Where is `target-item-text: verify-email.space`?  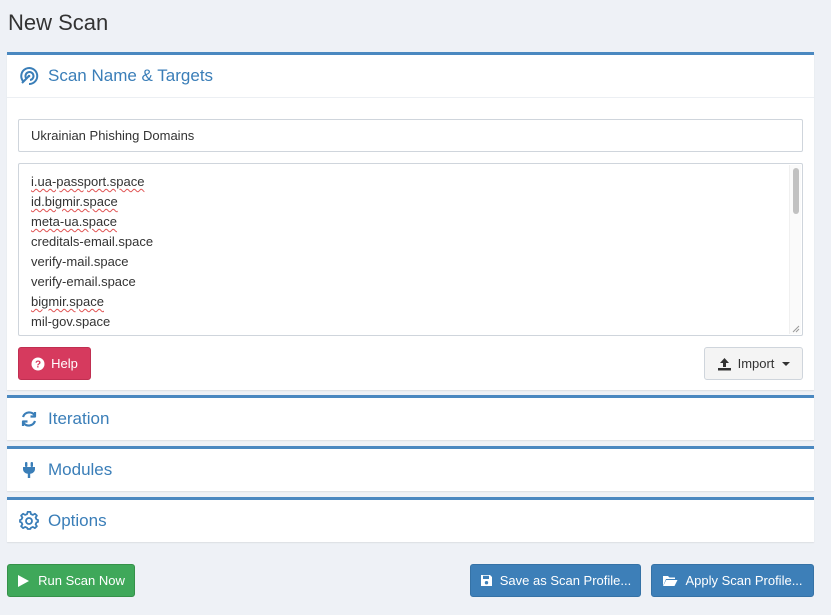
target-item-text: verify-email.space is located at coordinates (83, 281).